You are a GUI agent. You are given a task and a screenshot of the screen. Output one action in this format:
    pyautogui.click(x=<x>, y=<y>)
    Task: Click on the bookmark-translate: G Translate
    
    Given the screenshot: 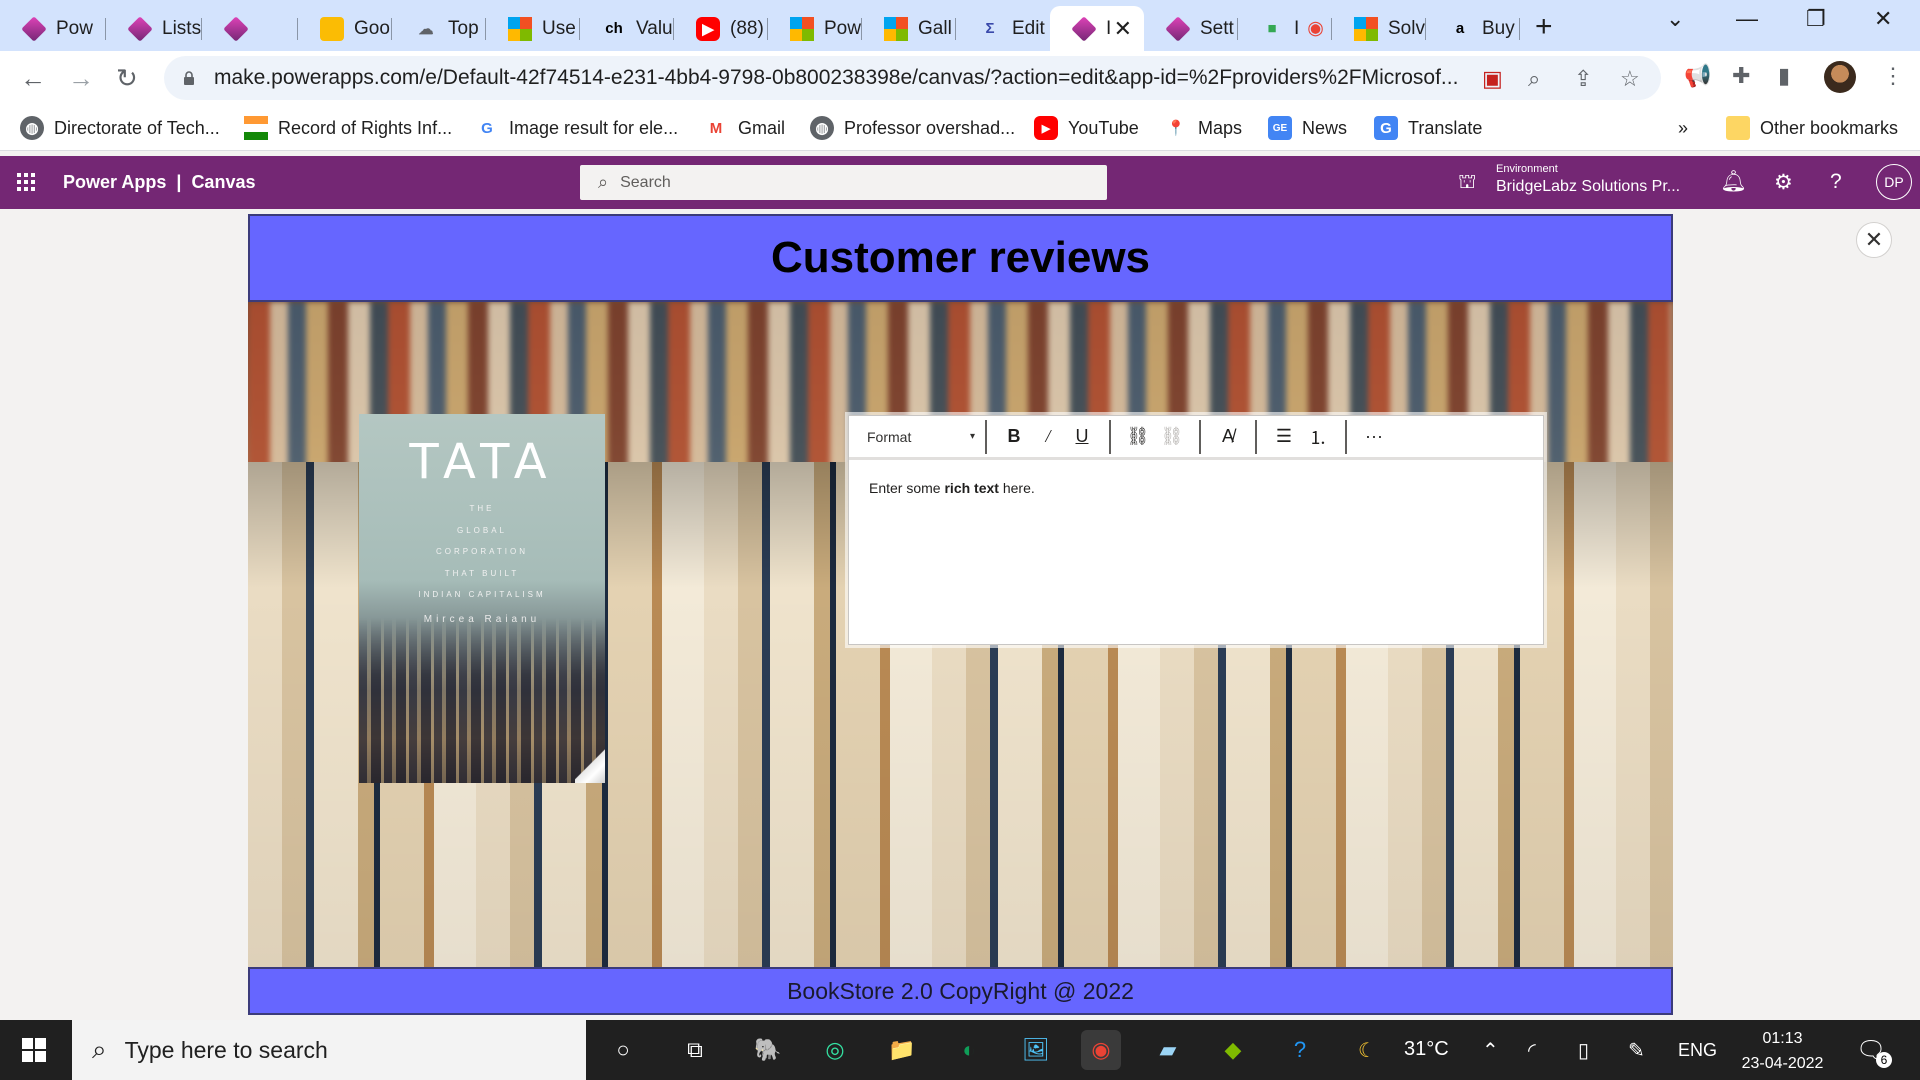 What is the action you would take?
    pyautogui.click(x=1428, y=128)
    